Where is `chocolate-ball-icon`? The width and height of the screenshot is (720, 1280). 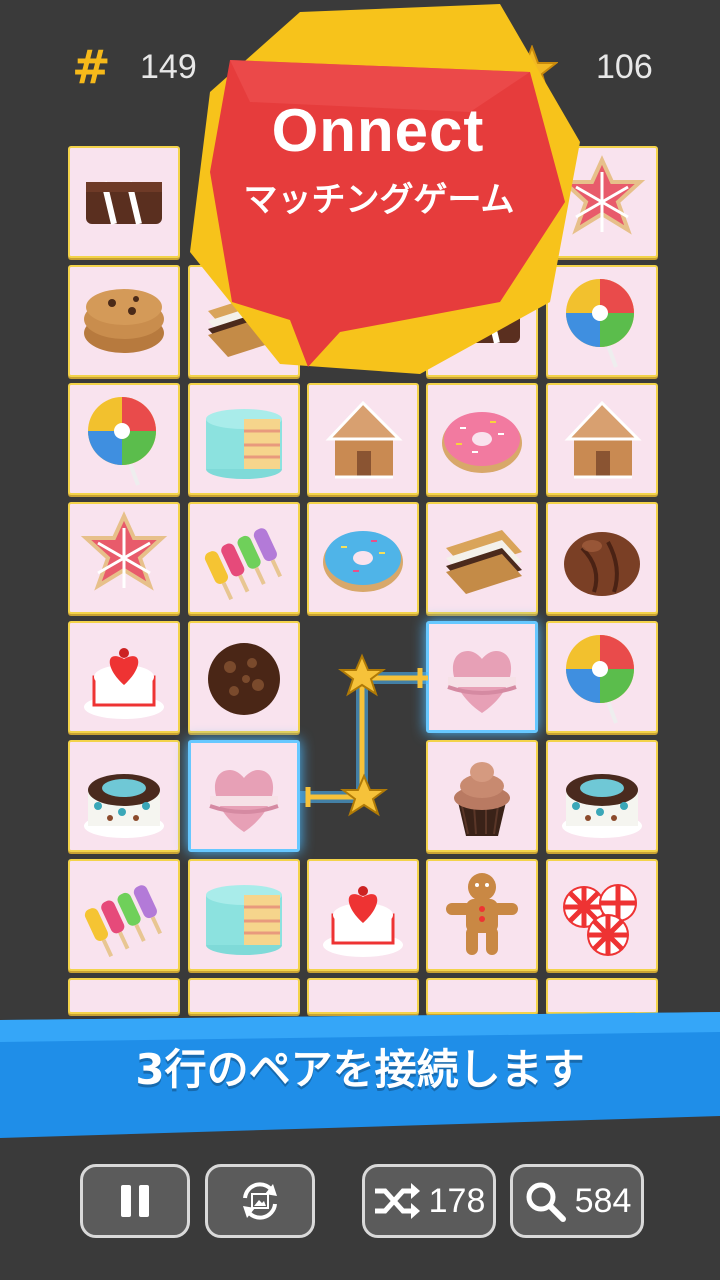 chocolate-ball-icon is located at coordinates (244, 679).